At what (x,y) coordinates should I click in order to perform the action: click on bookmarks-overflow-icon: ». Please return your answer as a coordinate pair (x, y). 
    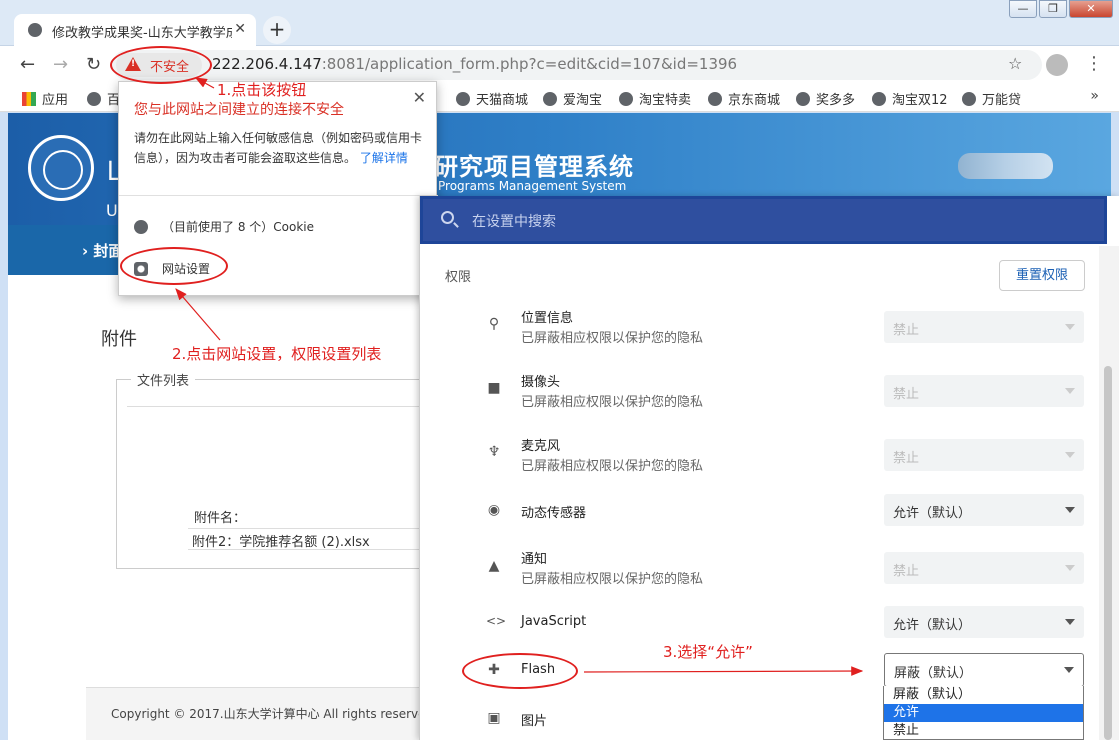
    Looking at the image, I should click on (1094, 96).